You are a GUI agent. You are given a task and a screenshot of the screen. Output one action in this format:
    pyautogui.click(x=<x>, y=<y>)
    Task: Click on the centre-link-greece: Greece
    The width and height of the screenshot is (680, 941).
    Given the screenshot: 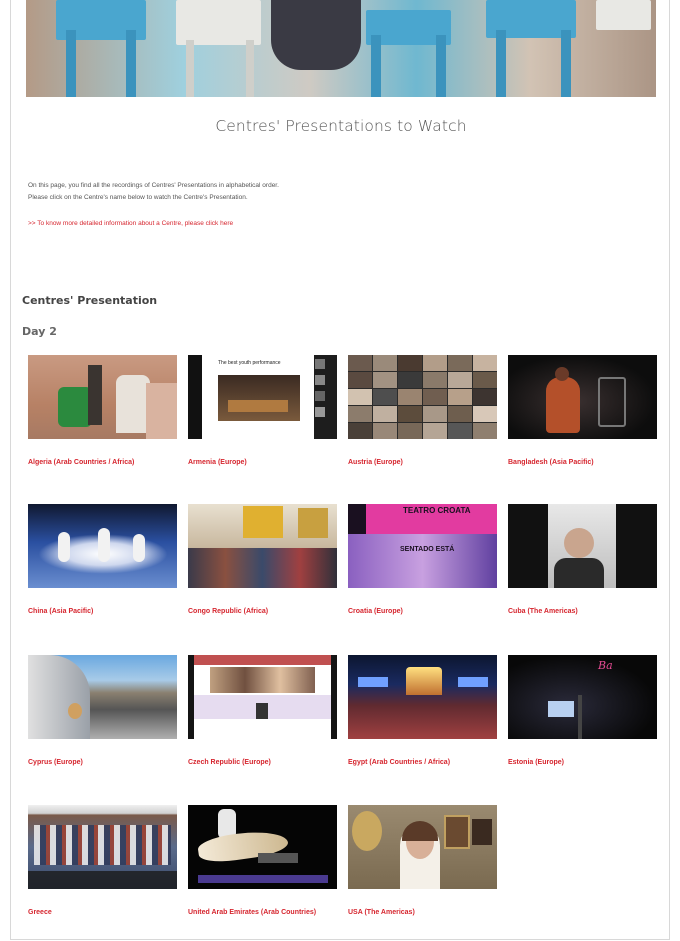 What is the action you would take?
    pyautogui.click(x=102, y=912)
    